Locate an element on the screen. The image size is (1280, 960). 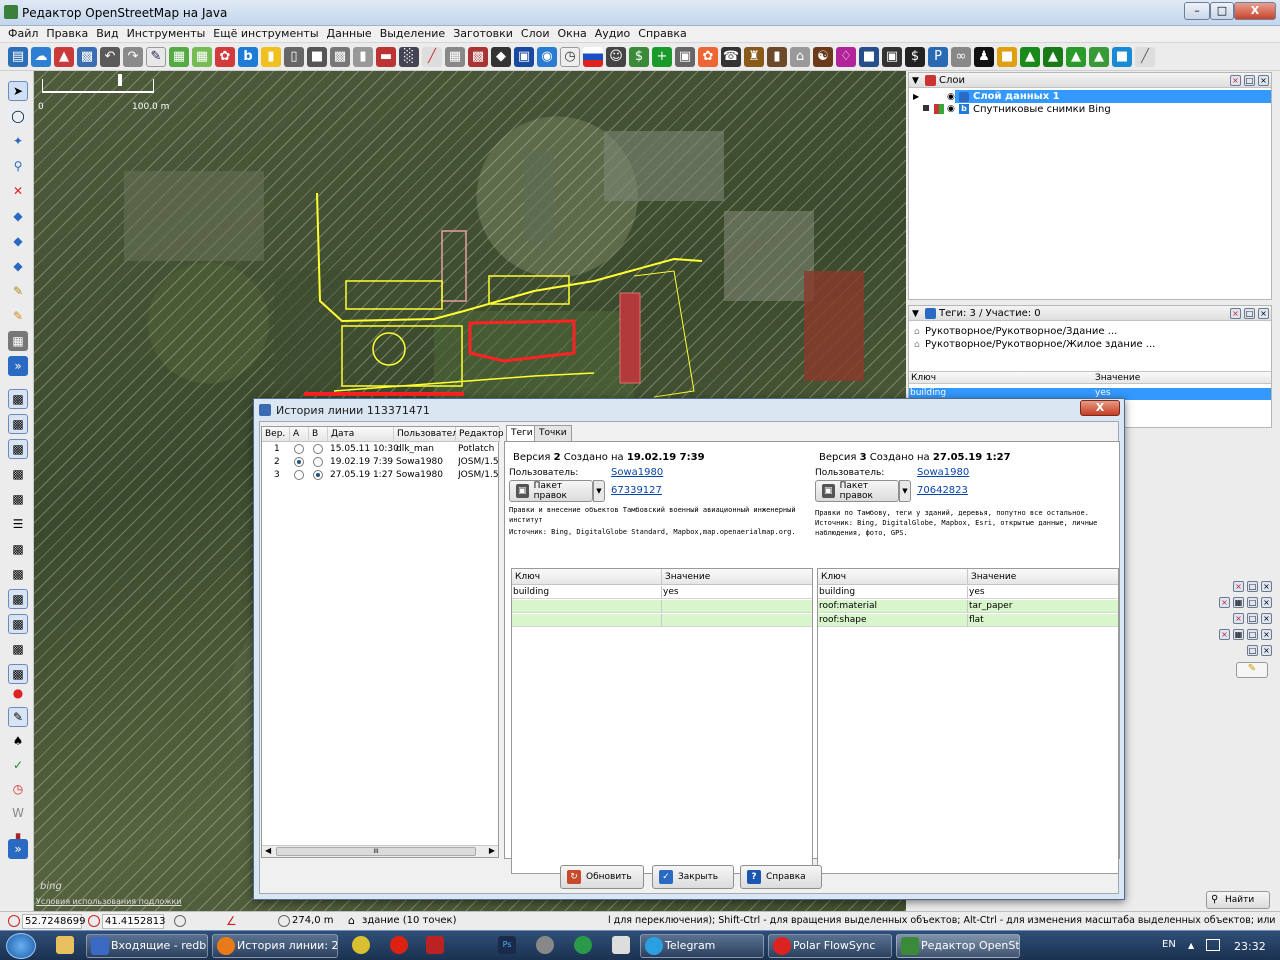
toggle-measure-icon: ✎ is located at coordinates (18, 717).